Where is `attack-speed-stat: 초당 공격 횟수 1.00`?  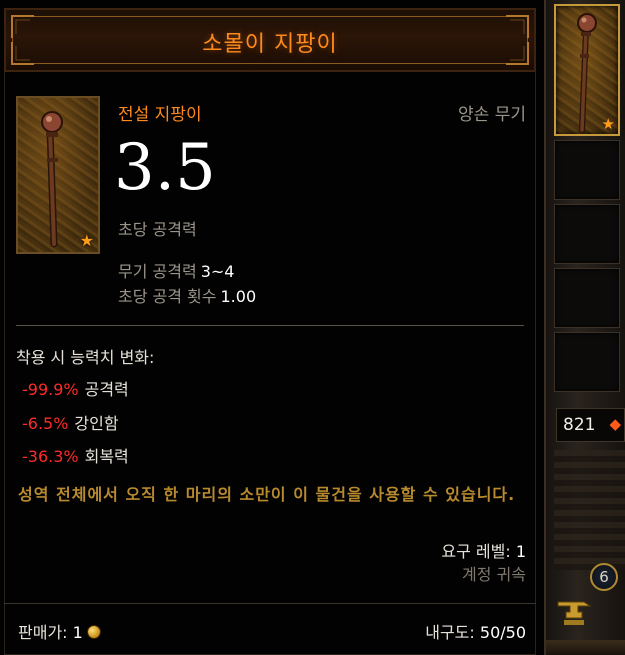
attack-speed-stat: 초당 공격 횟수 1.00 is located at coordinates (187, 295).